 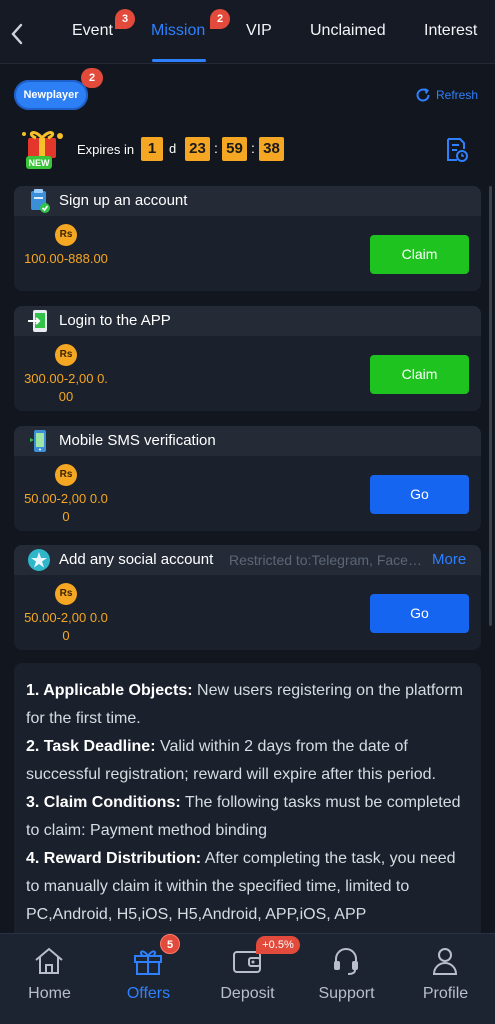 What do you see at coordinates (170, 944) in the screenshot?
I see `offers-badge: 5` at bounding box center [170, 944].